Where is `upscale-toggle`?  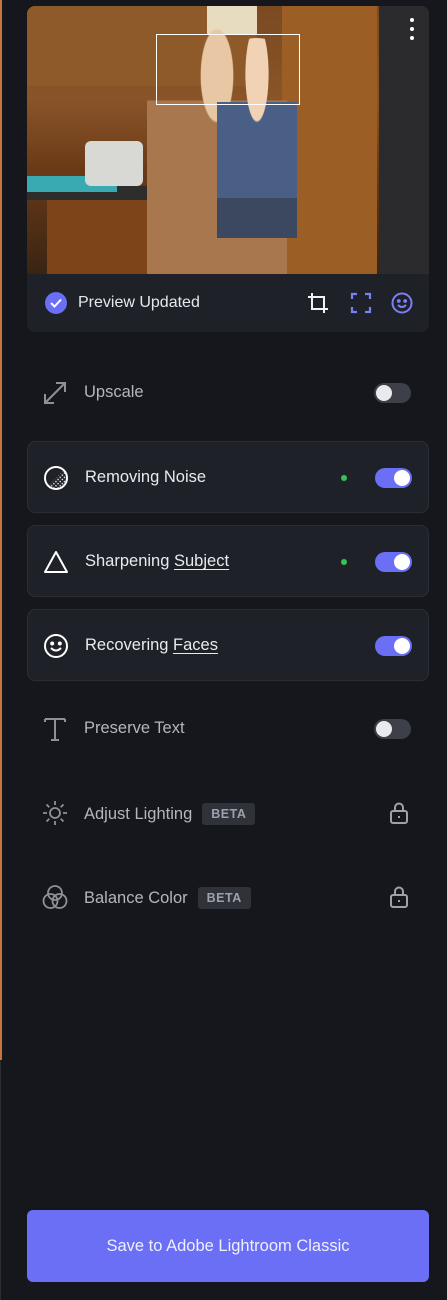 upscale-toggle is located at coordinates (392, 393).